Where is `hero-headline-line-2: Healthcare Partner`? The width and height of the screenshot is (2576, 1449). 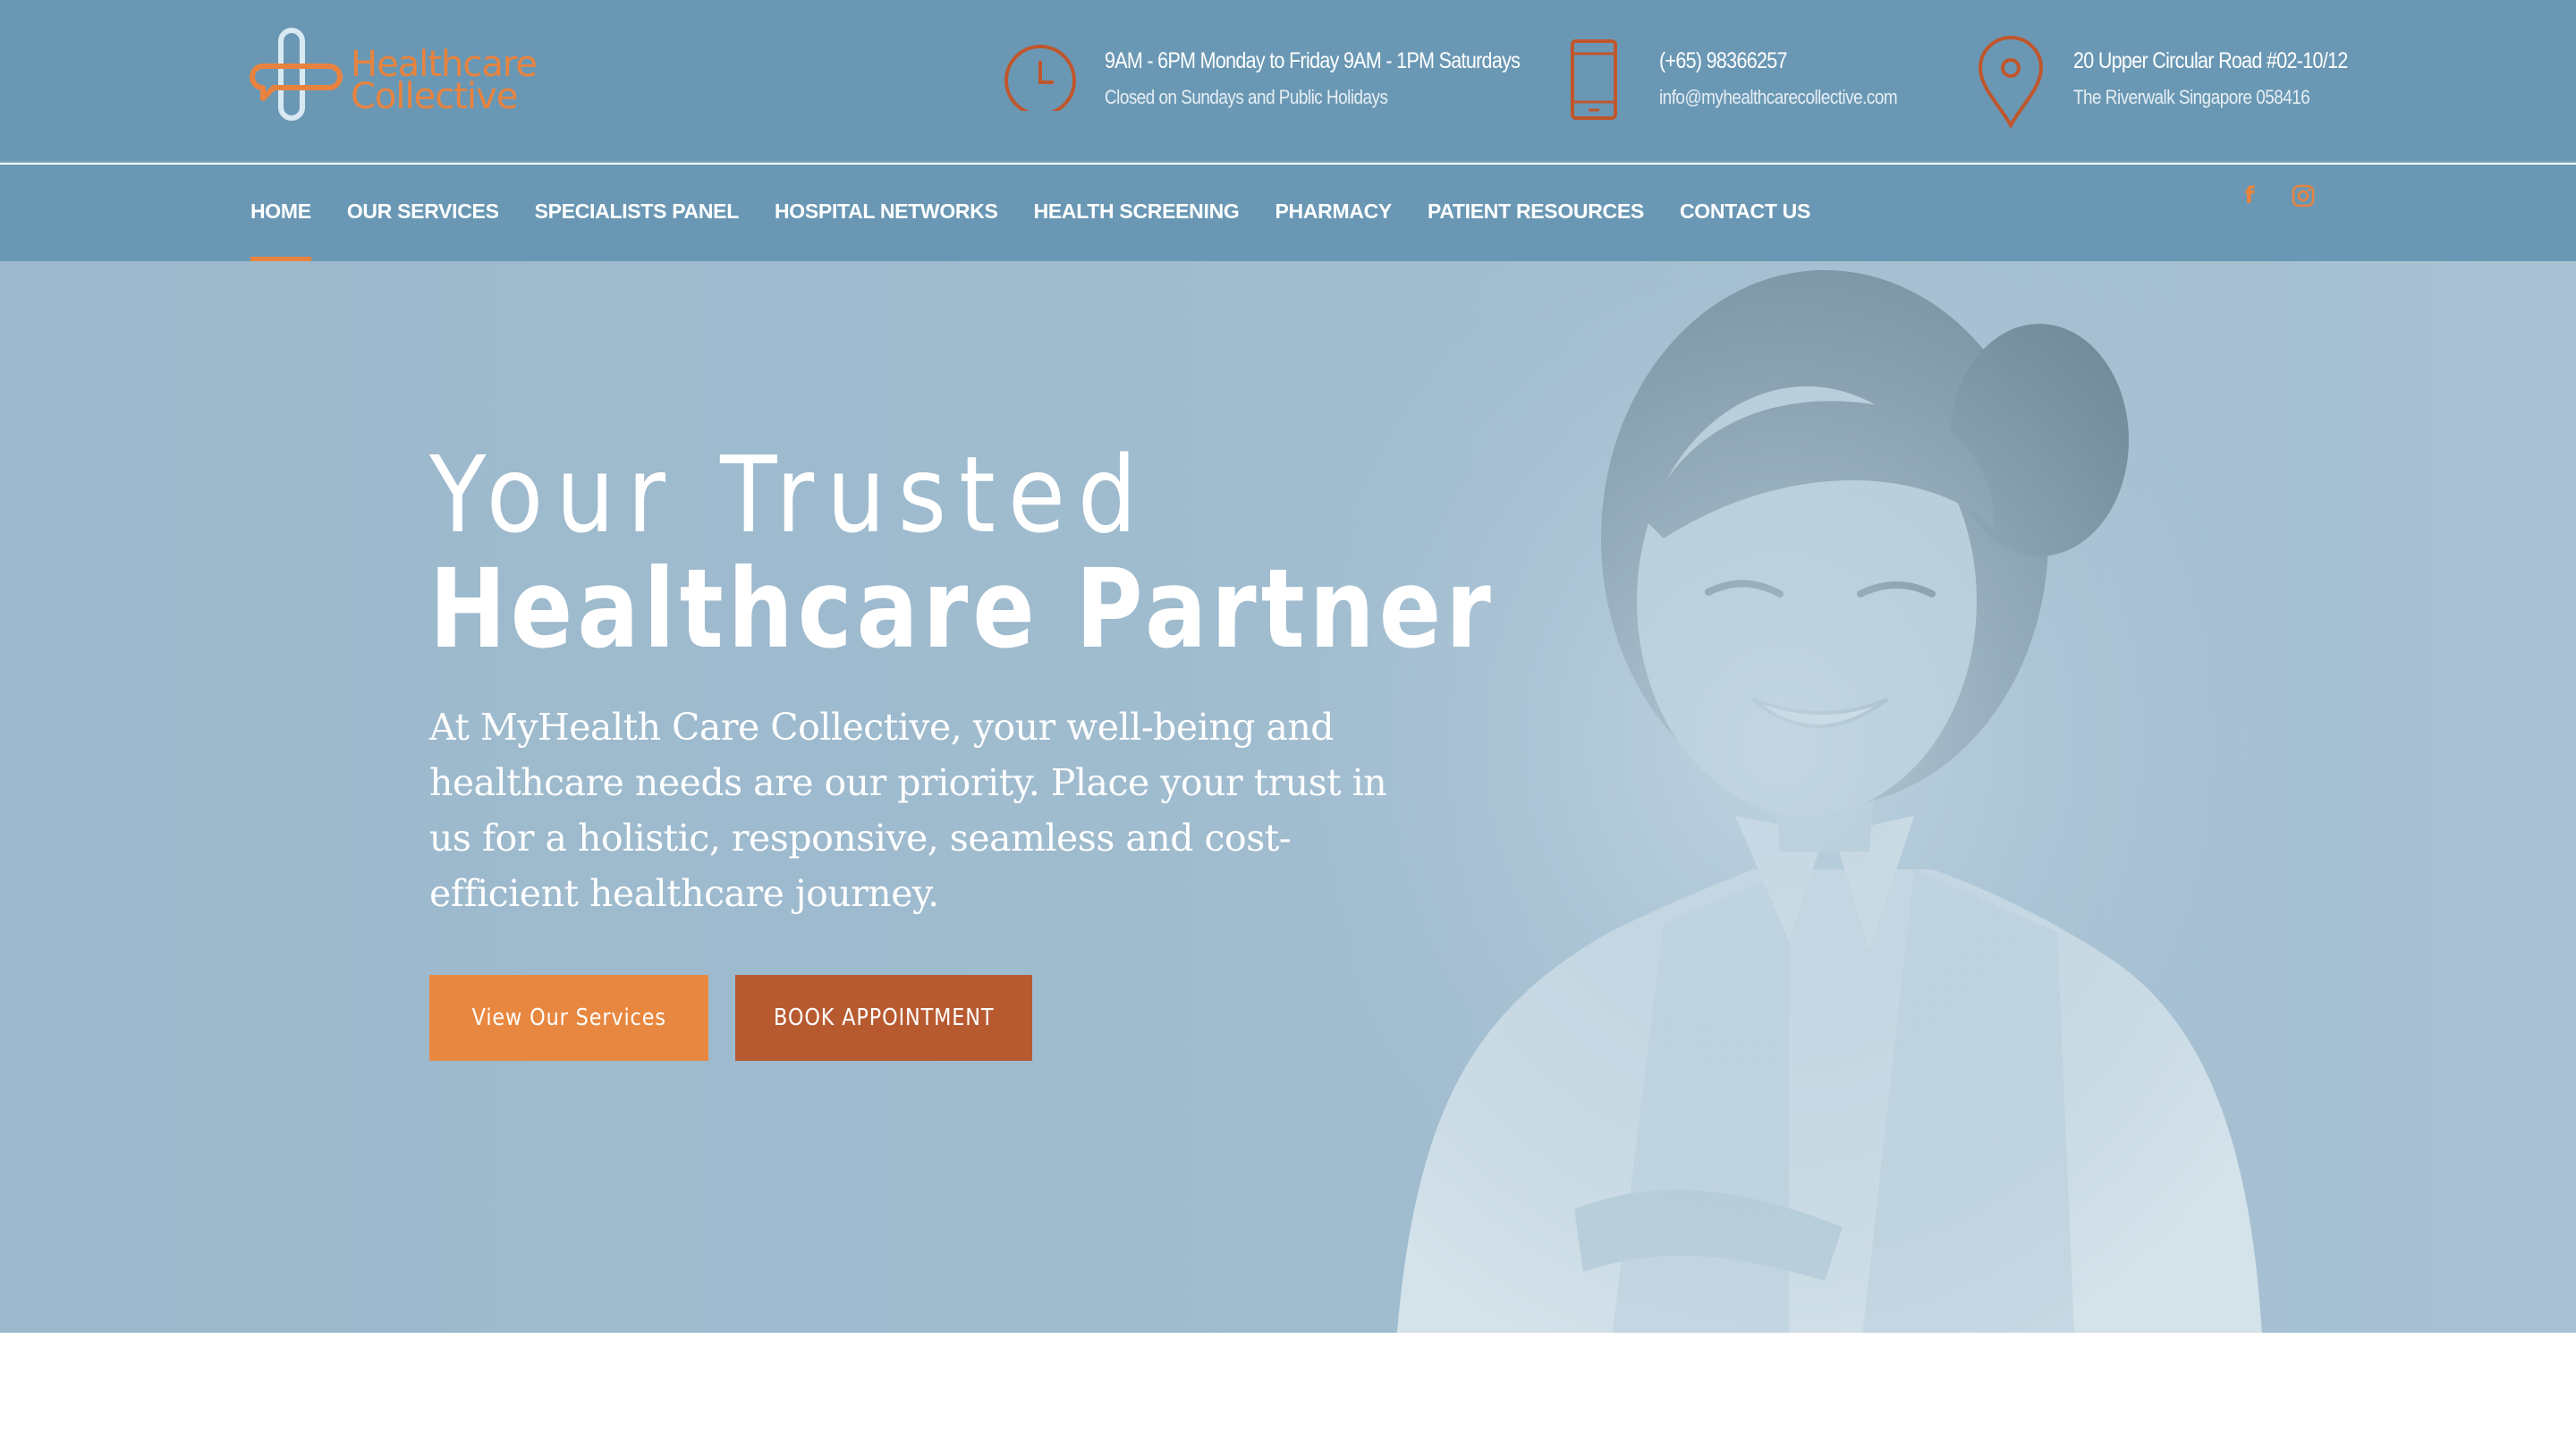 hero-headline-line-2: Healthcare Partner is located at coordinates (962, 609).